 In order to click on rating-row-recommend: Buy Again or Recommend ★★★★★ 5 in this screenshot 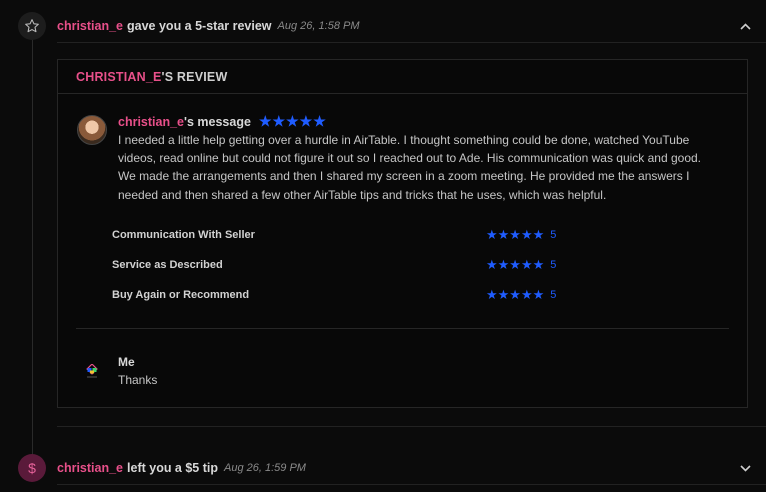, I will do `click(342, 295)`.